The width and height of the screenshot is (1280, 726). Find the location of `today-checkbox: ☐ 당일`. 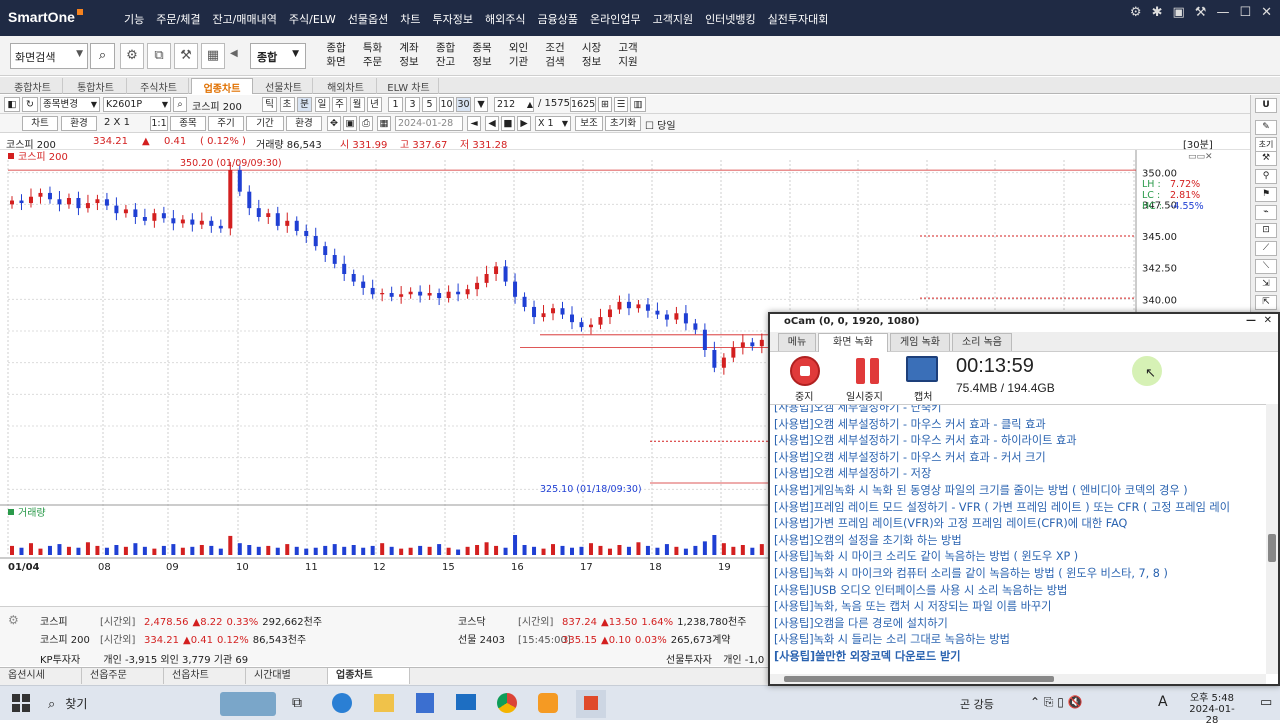

today-checkbox: ☐ 당일 is located at coordinates (660, 124).